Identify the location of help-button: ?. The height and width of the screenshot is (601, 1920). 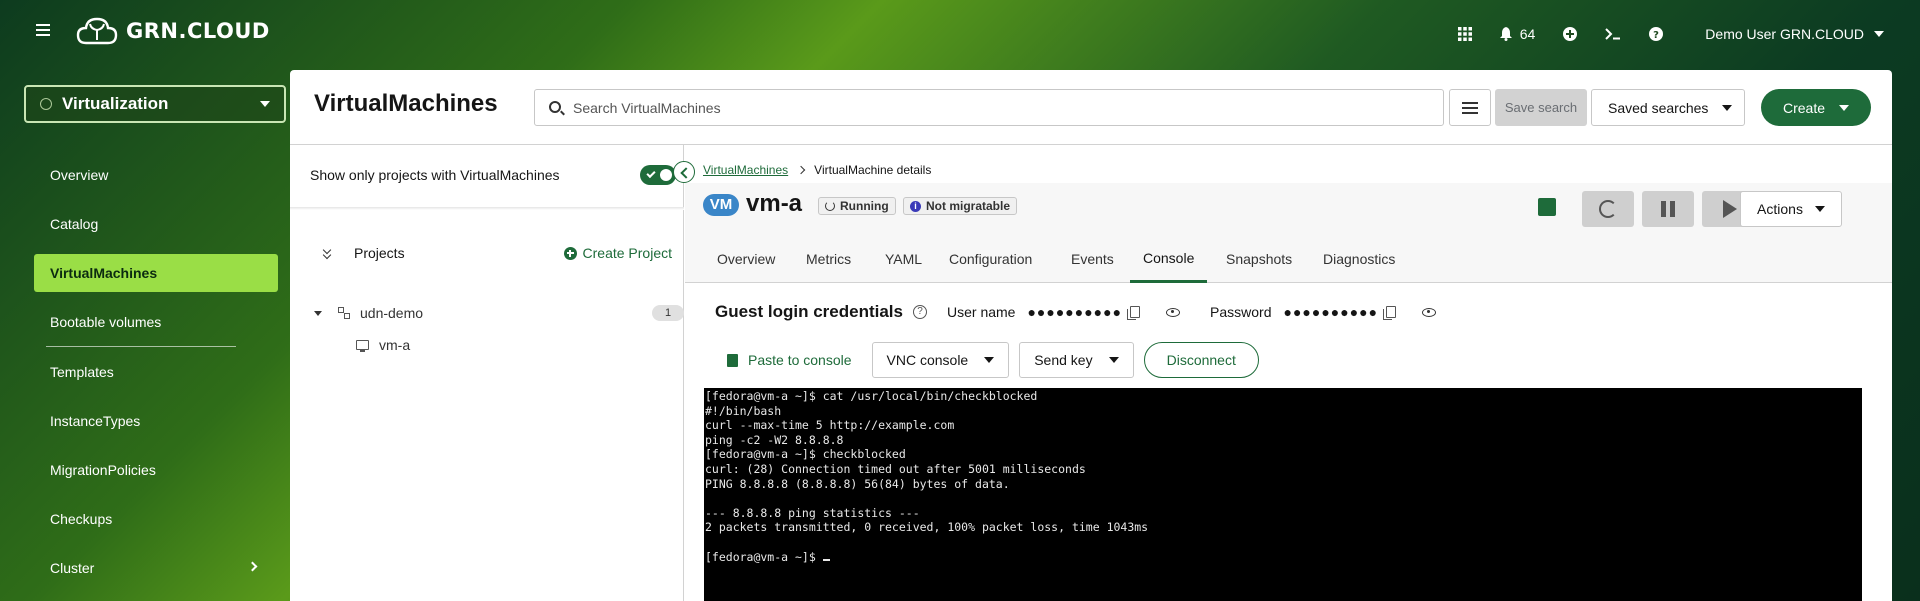
(1656, 34).